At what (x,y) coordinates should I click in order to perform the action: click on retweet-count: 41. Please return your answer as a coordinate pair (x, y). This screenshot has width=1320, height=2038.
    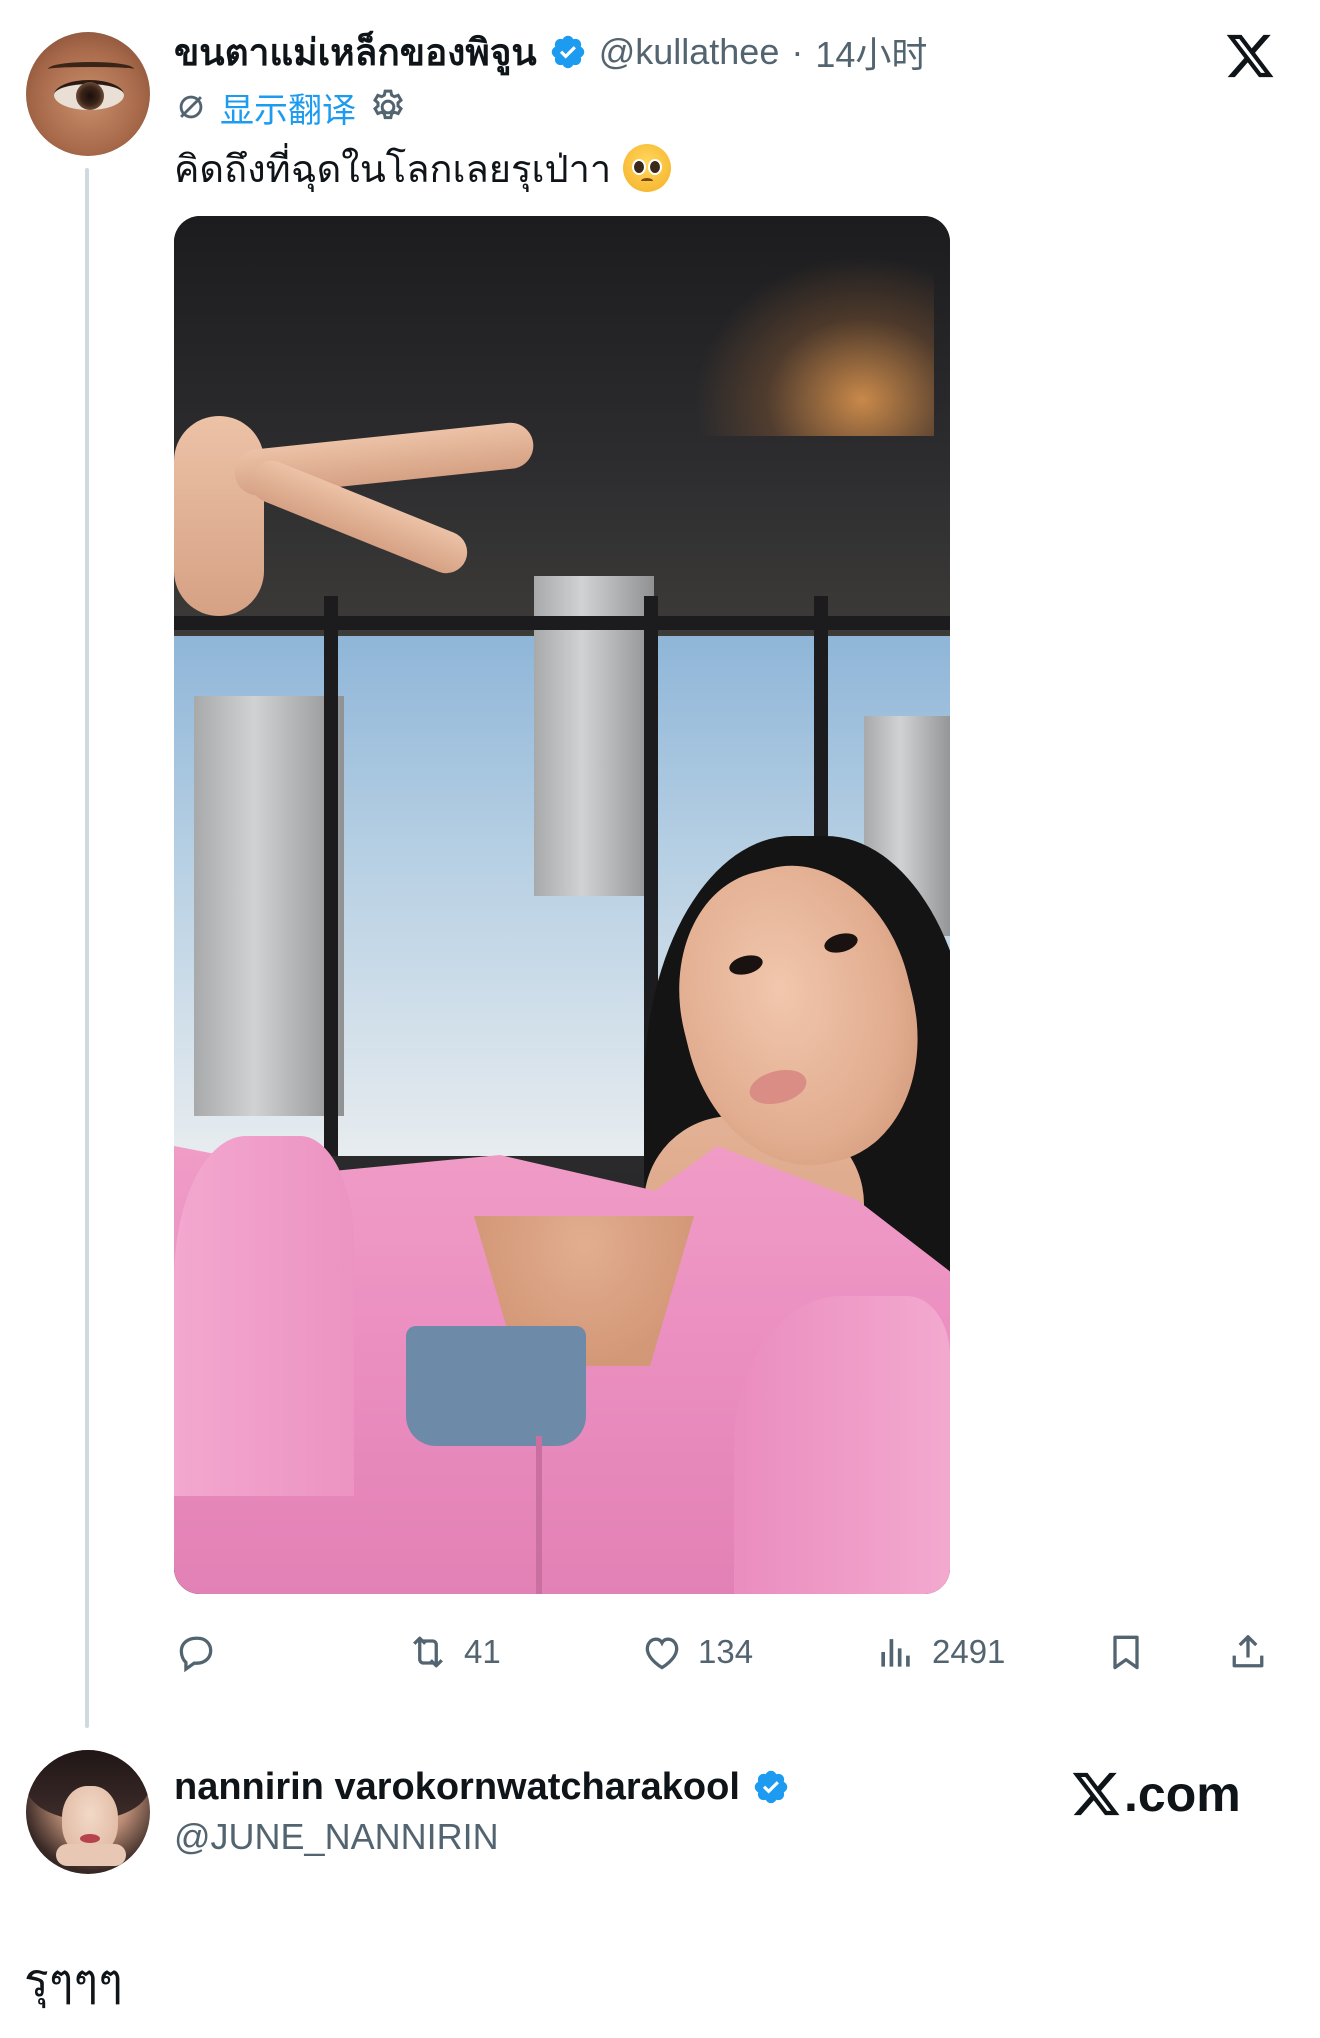
    Looking at the image, I should click on (482, 1651).